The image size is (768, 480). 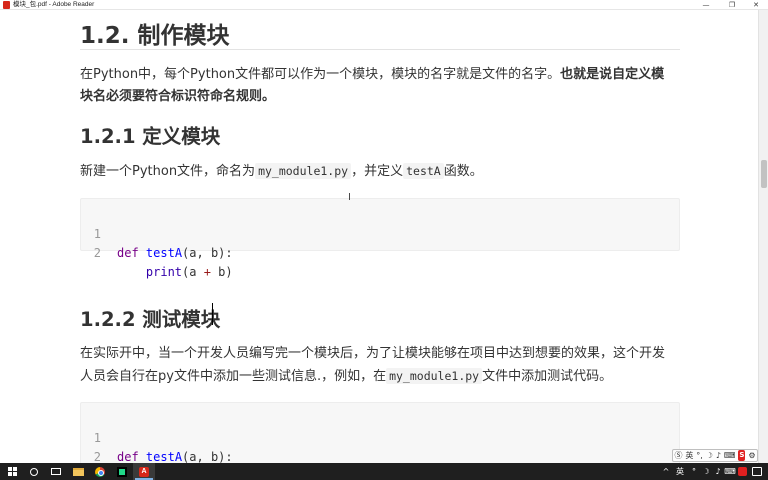 I want to click on maximize-button: ❐, so click(x=732, y=5).